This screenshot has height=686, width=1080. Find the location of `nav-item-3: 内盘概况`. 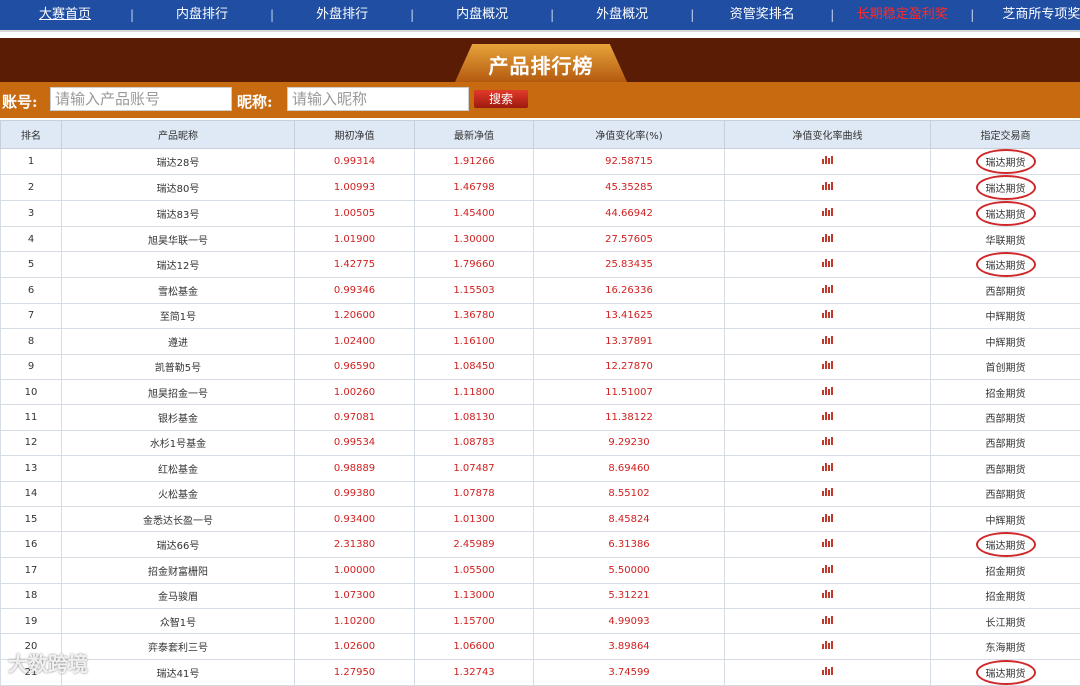

nav-item-3: 内盘概况 is located at coordinates (482, 15).